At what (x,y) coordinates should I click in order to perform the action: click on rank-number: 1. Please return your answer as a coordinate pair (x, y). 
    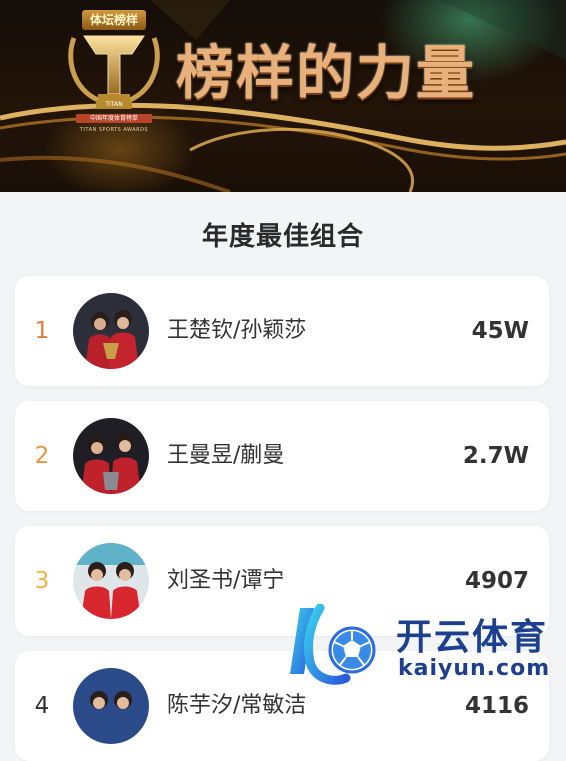
    Looking at the image, I should click on (42, 331).